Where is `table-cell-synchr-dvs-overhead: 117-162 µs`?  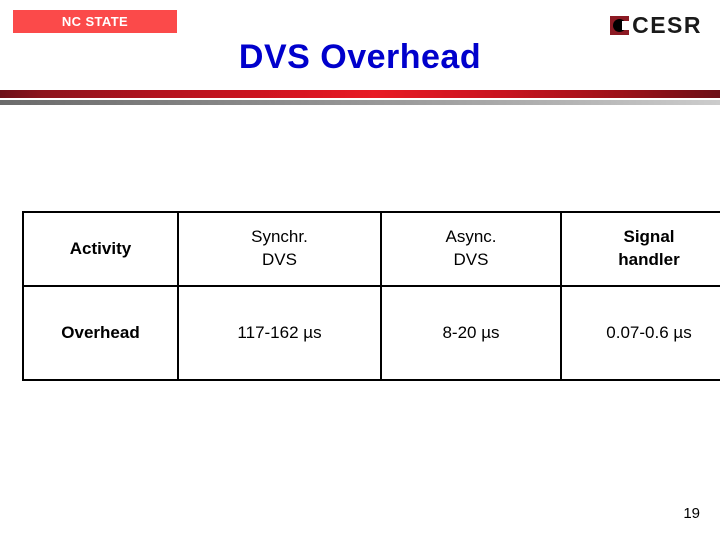 table-cell-synchr-dvs-overhead: 117-162 µs is located at coordinates (279, 333).